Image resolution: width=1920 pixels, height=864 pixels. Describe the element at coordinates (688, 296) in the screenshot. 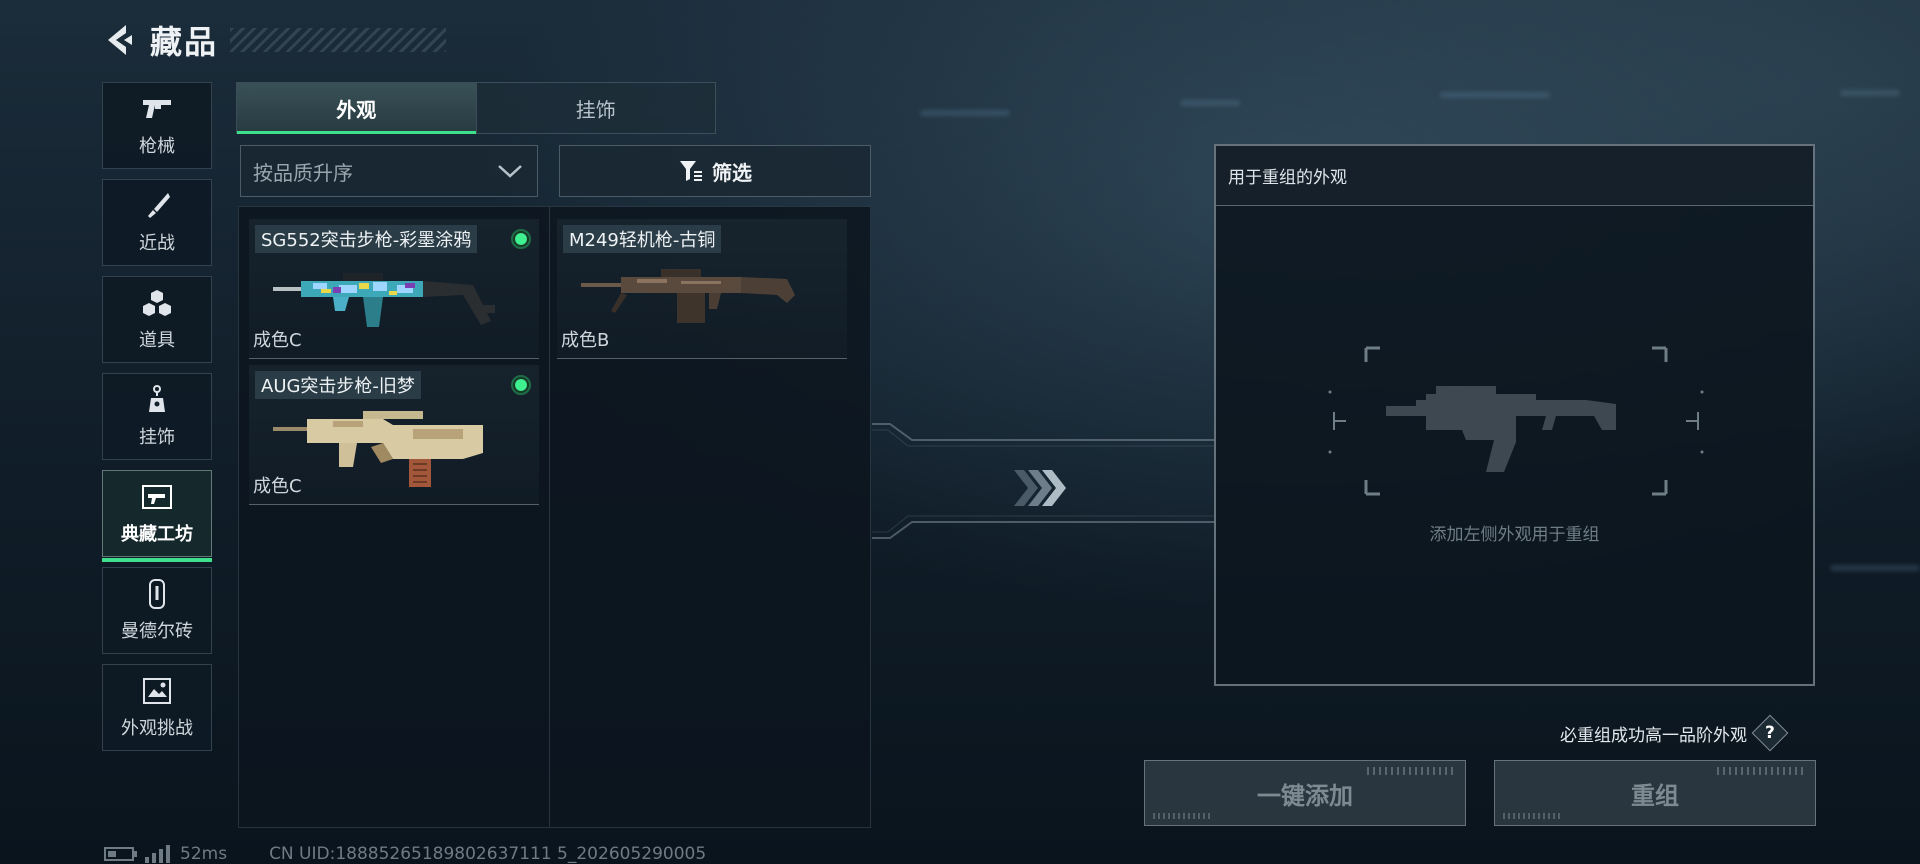

I see `lmg-m249-image` at that location.